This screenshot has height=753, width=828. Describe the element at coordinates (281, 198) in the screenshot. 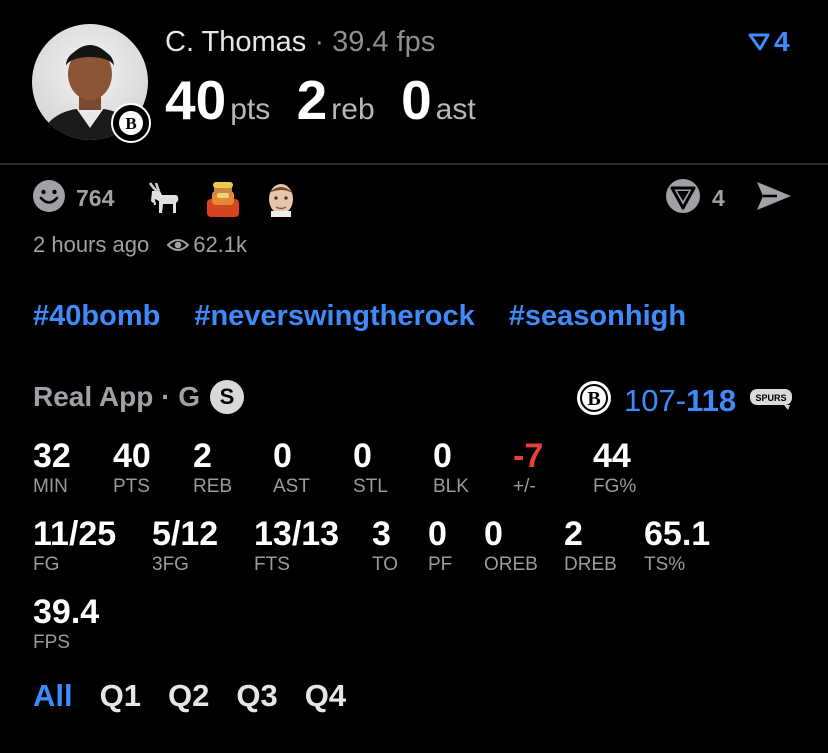

I see `jokic-emoji` at that location.